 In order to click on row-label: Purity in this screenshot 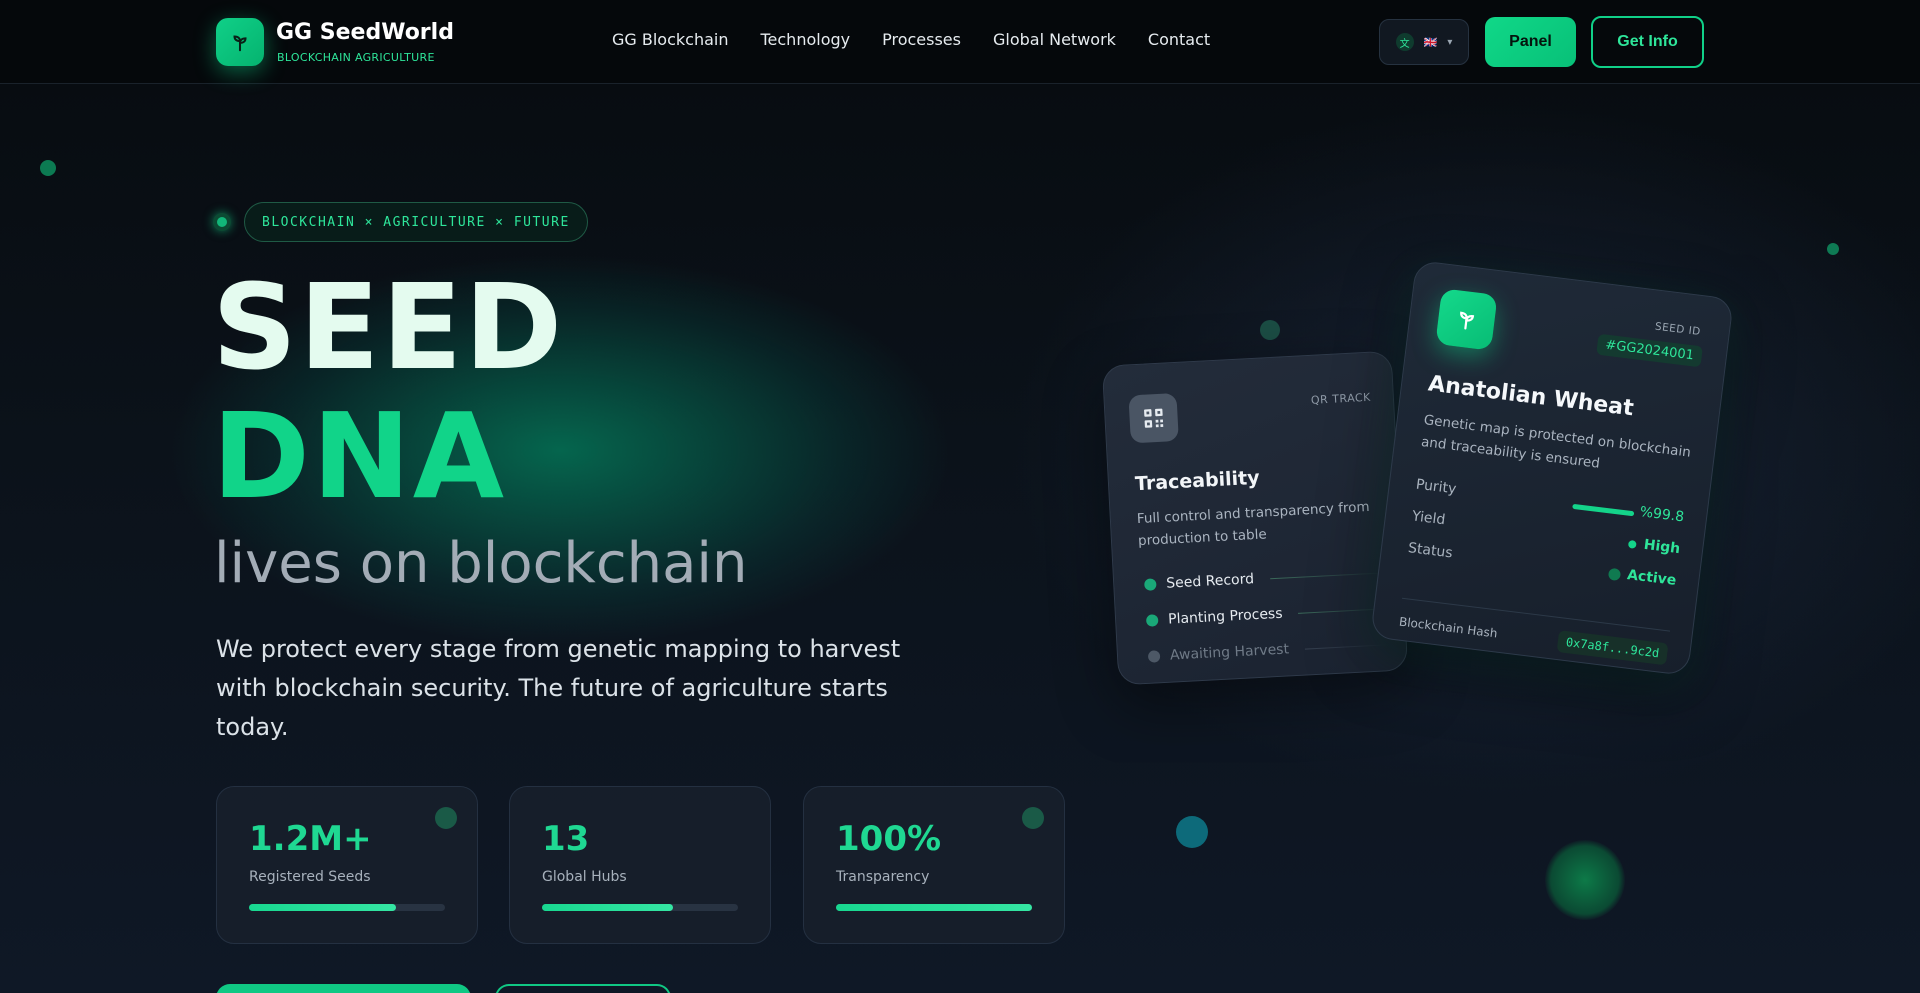, I will do `click(1436, 487)`.